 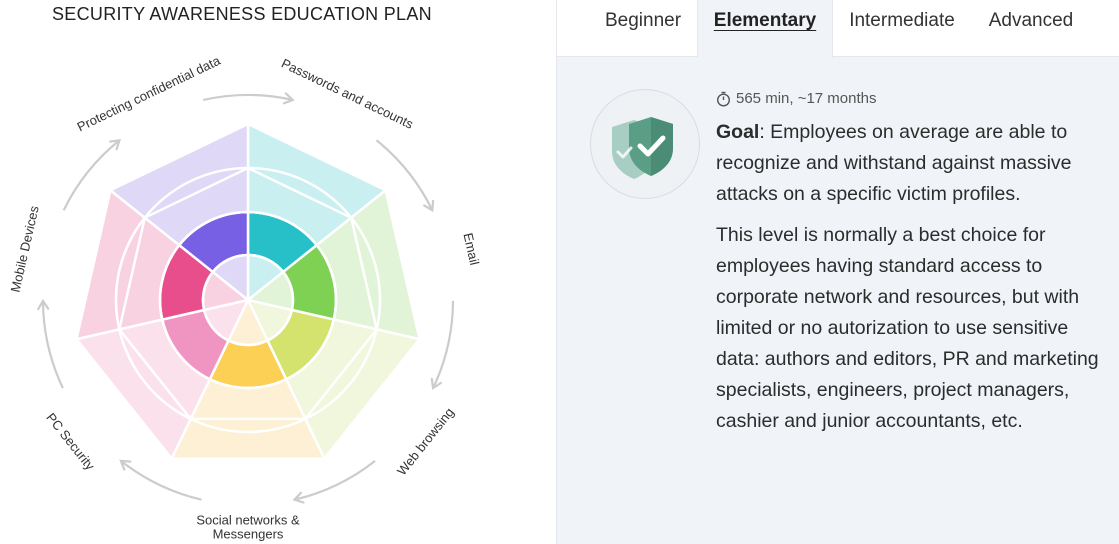 What do you see at coordinates (738, 132) in the screenshot?
I see `goal-label: Goal` at bounding box center [738, 132].